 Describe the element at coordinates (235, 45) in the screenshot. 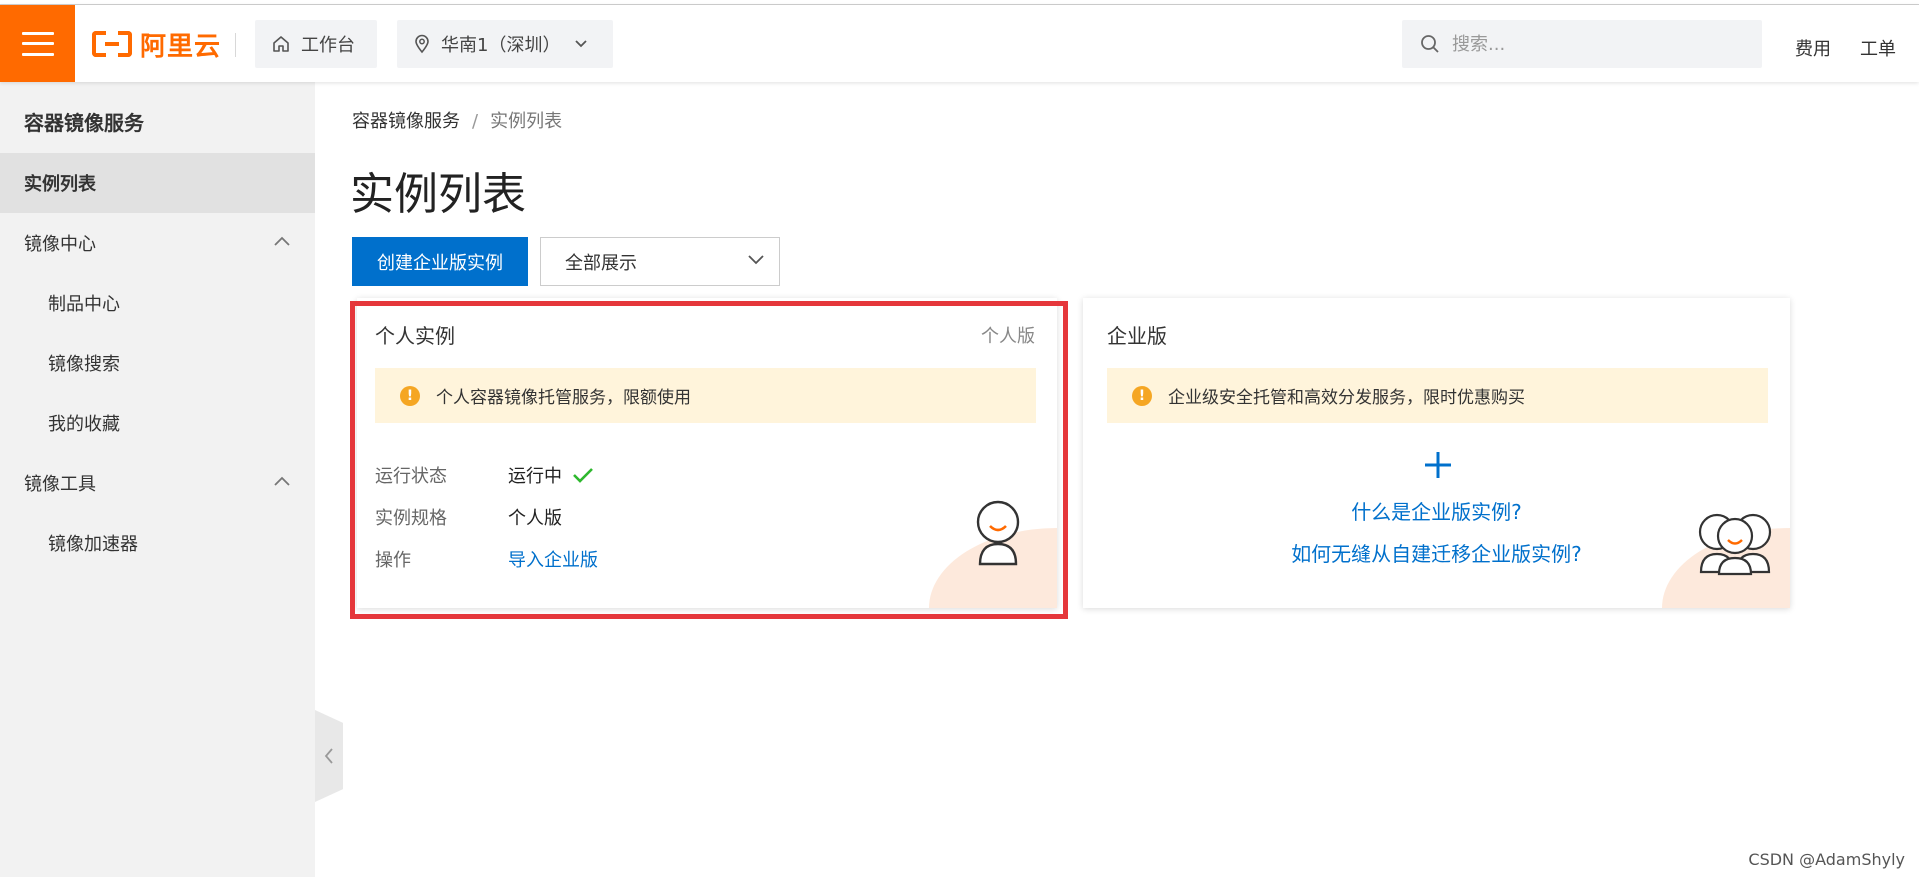

I see `logo-divider` at that location.